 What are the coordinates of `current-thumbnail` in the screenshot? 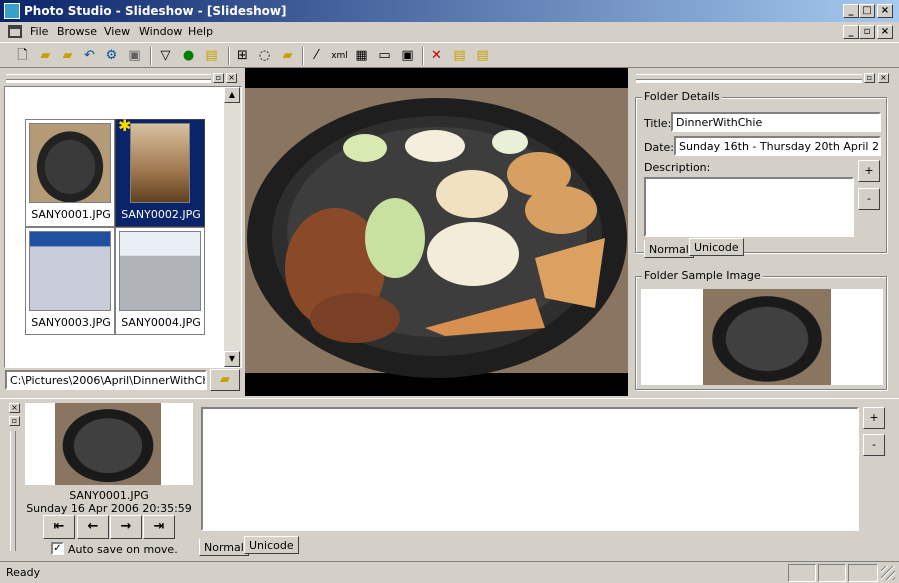 It's located at (109, 444).